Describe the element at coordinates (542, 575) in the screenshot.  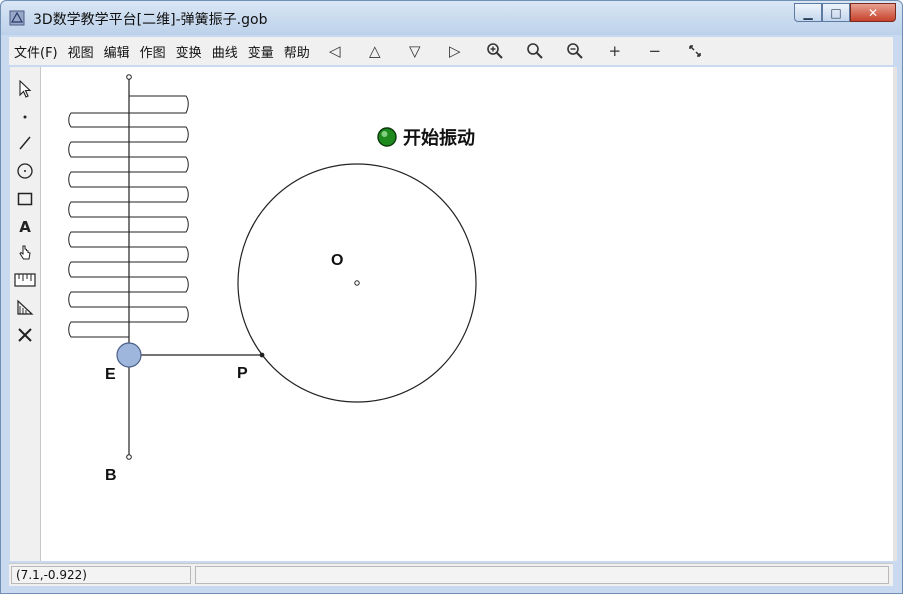
I see `status-message-area` at that location.